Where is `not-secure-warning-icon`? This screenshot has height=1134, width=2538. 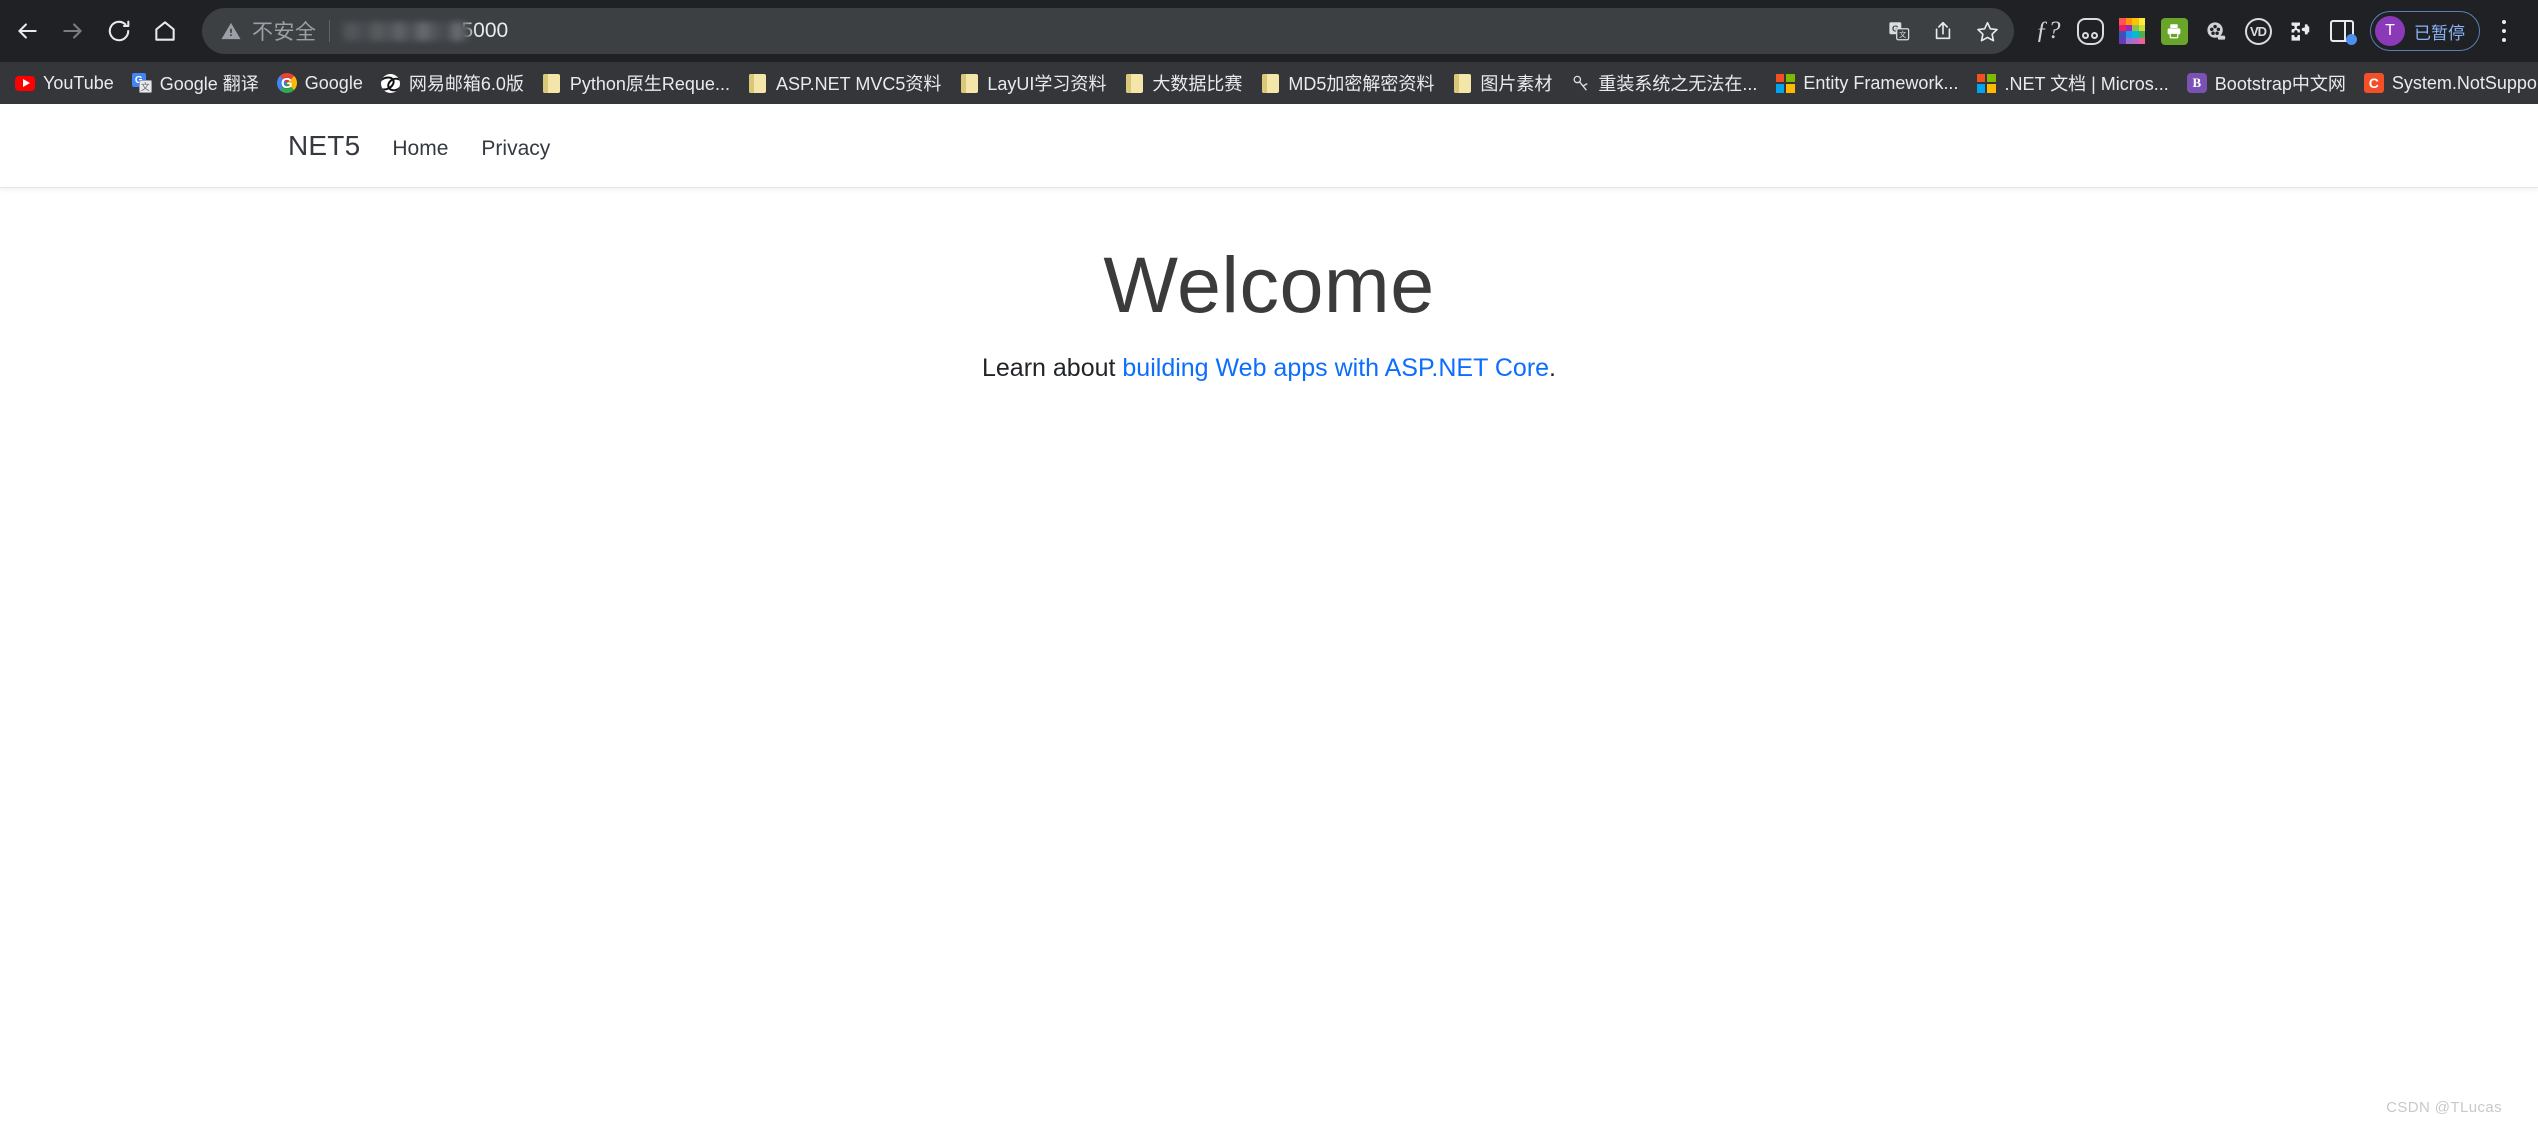 not-secure-warning-icon is located at coordinates (231, 31).